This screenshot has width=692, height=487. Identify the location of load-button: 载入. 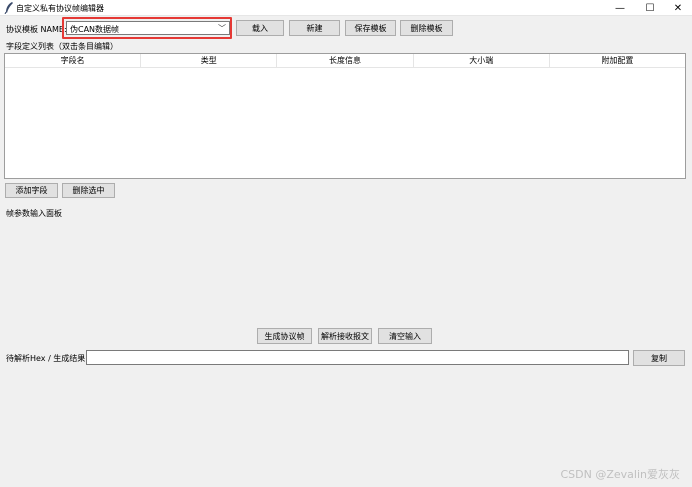
(260, 28).